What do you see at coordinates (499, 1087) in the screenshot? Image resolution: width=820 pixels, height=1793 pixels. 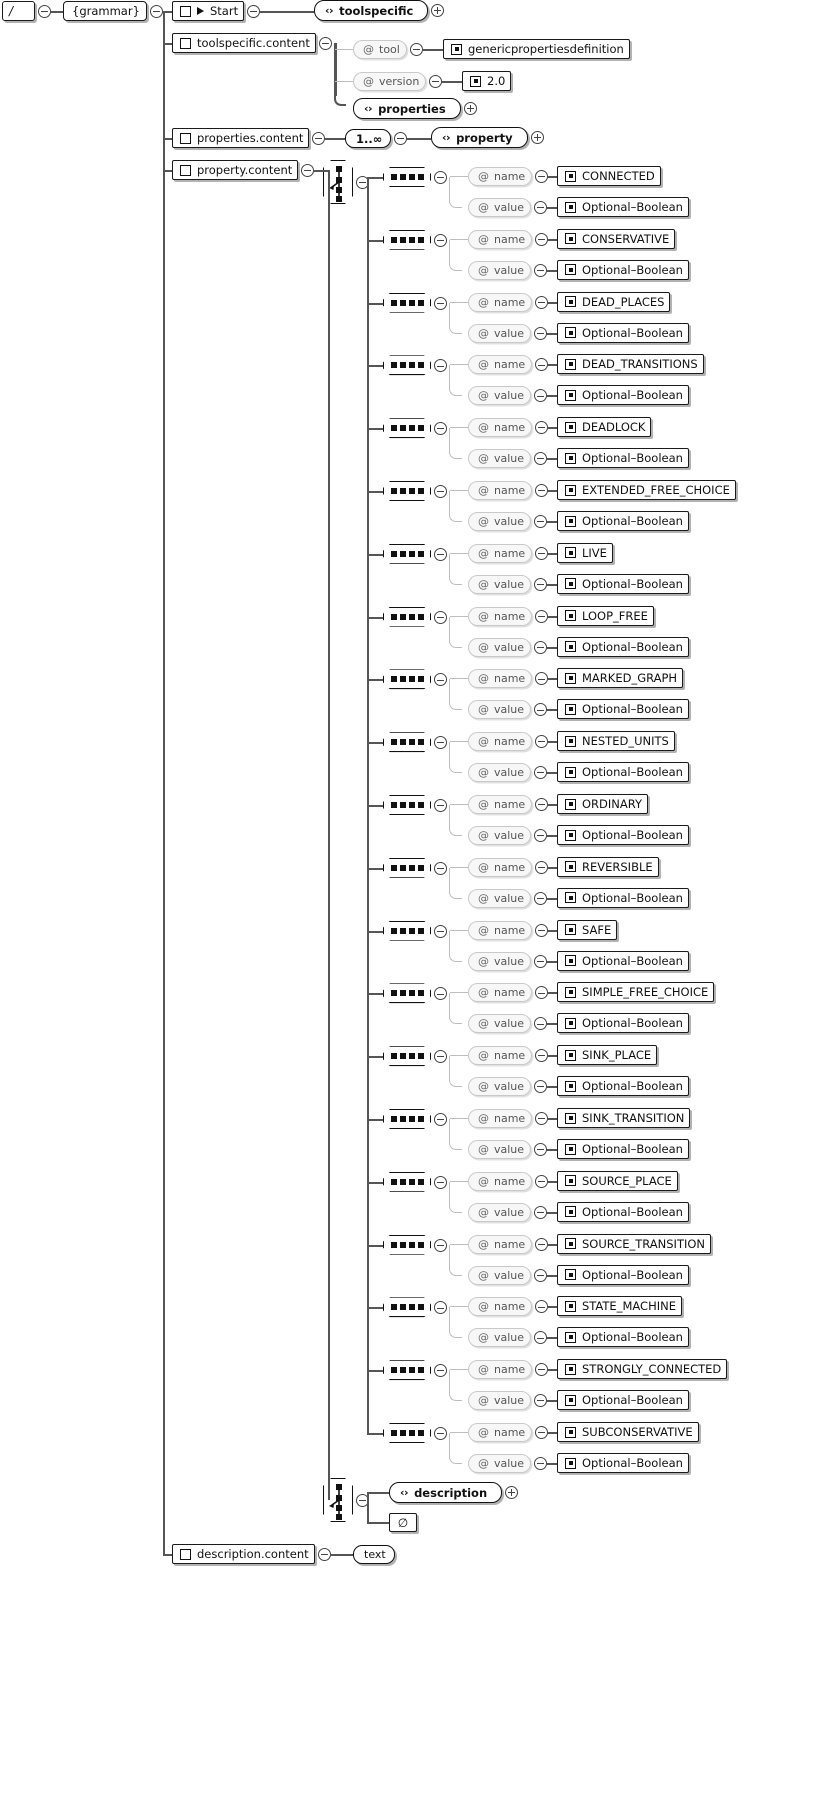 I see `attribute-value-14: @ value` at bounding box center [499, 1087].